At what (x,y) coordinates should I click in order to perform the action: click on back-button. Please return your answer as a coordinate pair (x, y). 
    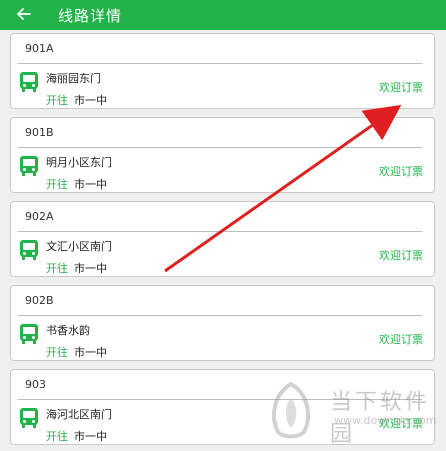
    Looking at the image, I should click on (24, 14).